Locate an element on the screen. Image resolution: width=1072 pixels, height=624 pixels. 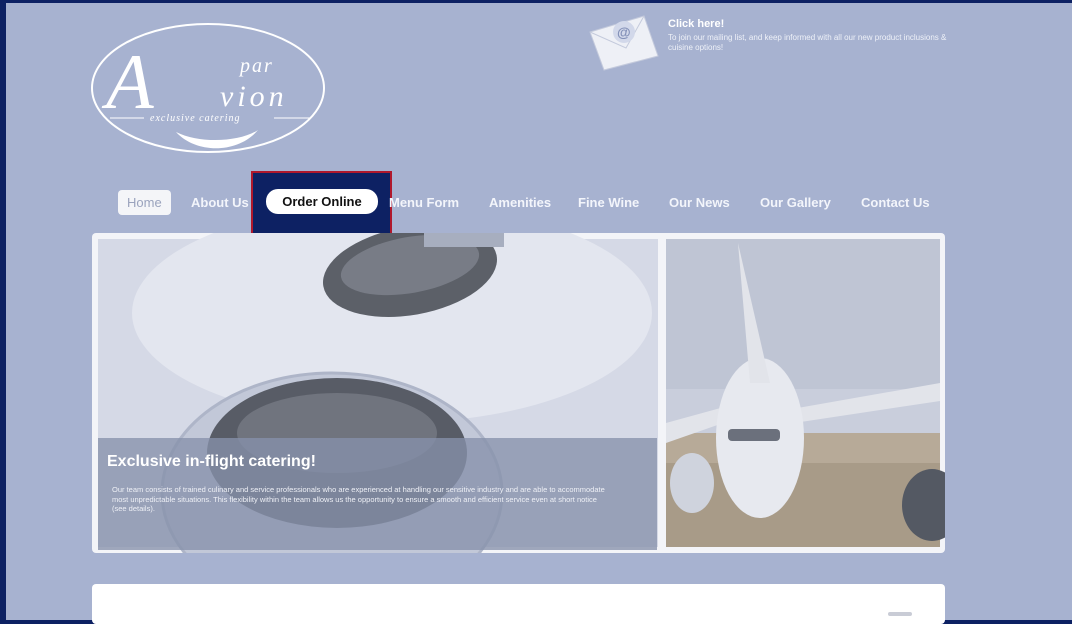
content-panel is located at coordinates (518, 604).